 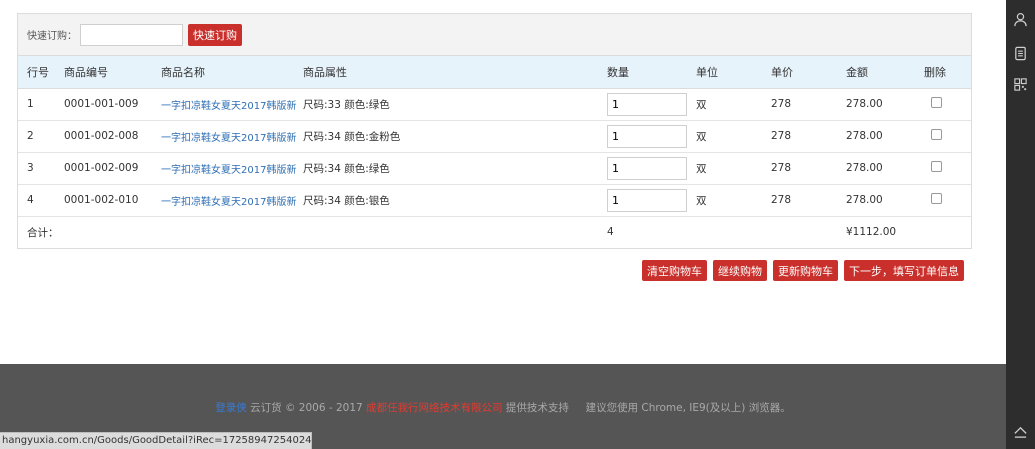 I want to click on product-code: 0001-002-010, so click(x=101, y=200).